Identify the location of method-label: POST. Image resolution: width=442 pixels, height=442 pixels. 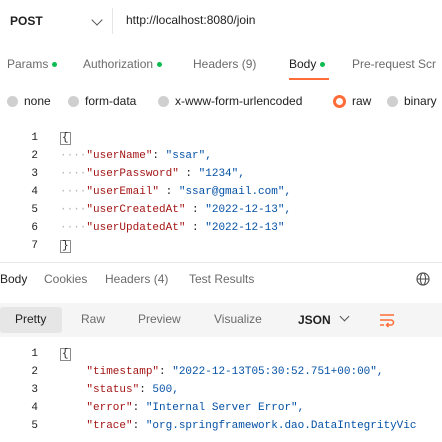
(26, 21).